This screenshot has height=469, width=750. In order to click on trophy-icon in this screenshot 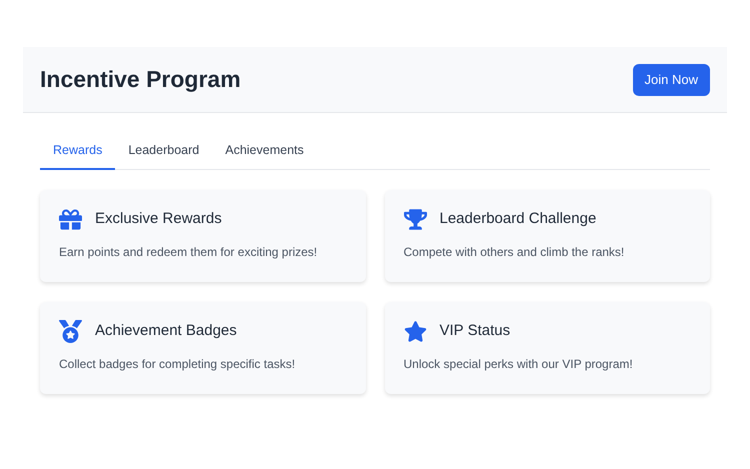, I will do `click(415, 219)`.